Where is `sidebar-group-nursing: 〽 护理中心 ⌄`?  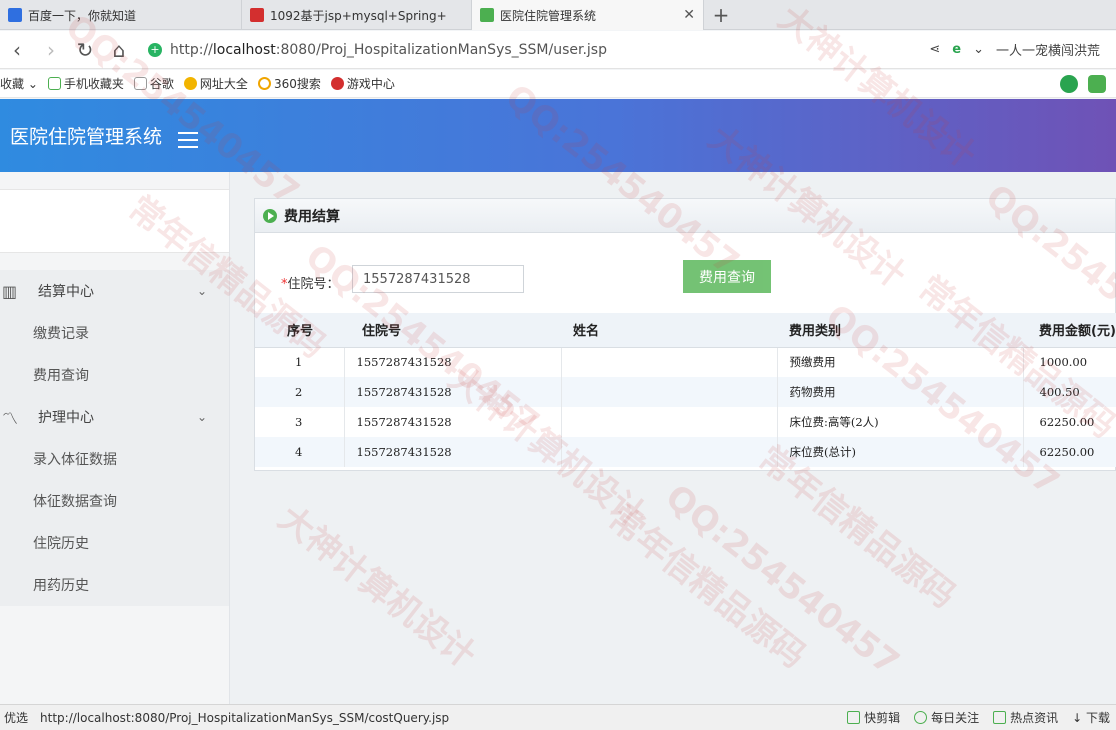 sidebar-group-nursing: 〽 护理中心 ⌄ is located at coordinates (114, 417).